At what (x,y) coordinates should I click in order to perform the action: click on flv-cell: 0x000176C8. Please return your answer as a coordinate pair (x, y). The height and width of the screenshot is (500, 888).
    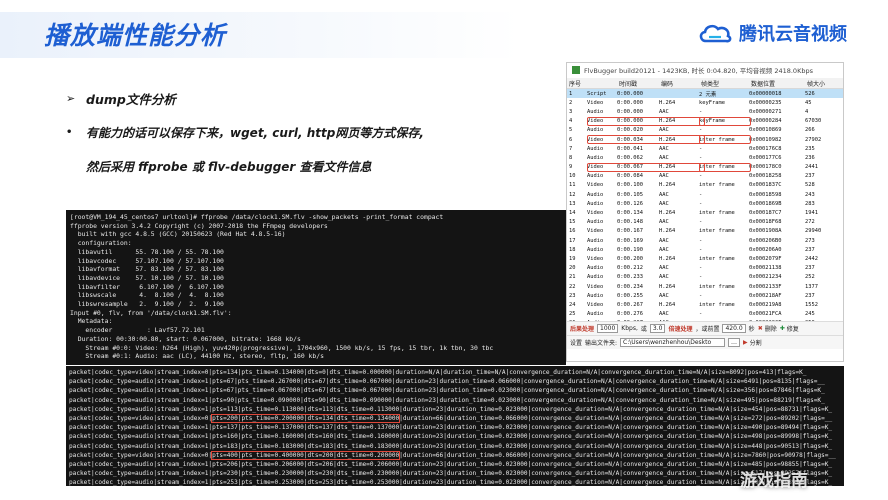
    Looking at the image, I should click on (765, 148).